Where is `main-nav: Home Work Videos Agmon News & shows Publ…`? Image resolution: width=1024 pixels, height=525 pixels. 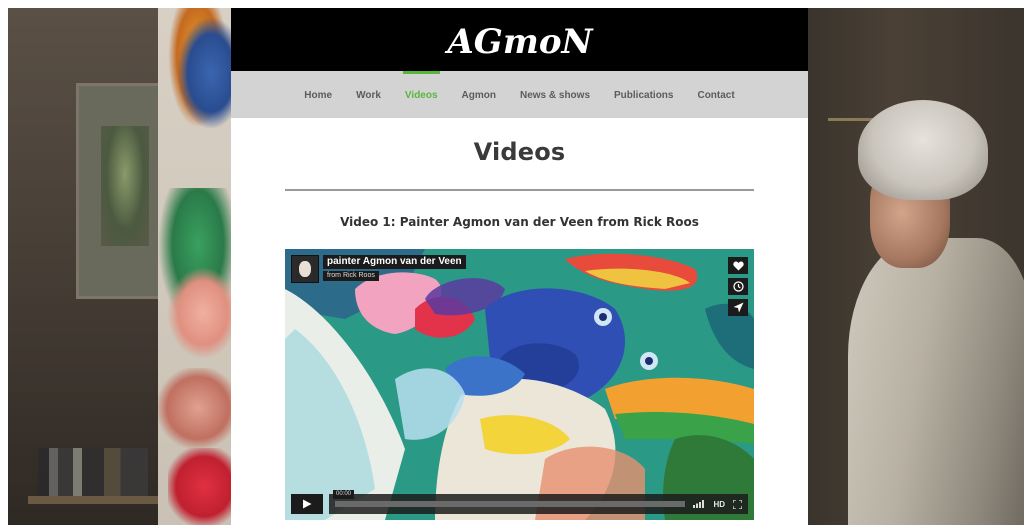
main-nav: Home Work Videos Agmon News & shows Publ… is located at coordinates (519, 94).